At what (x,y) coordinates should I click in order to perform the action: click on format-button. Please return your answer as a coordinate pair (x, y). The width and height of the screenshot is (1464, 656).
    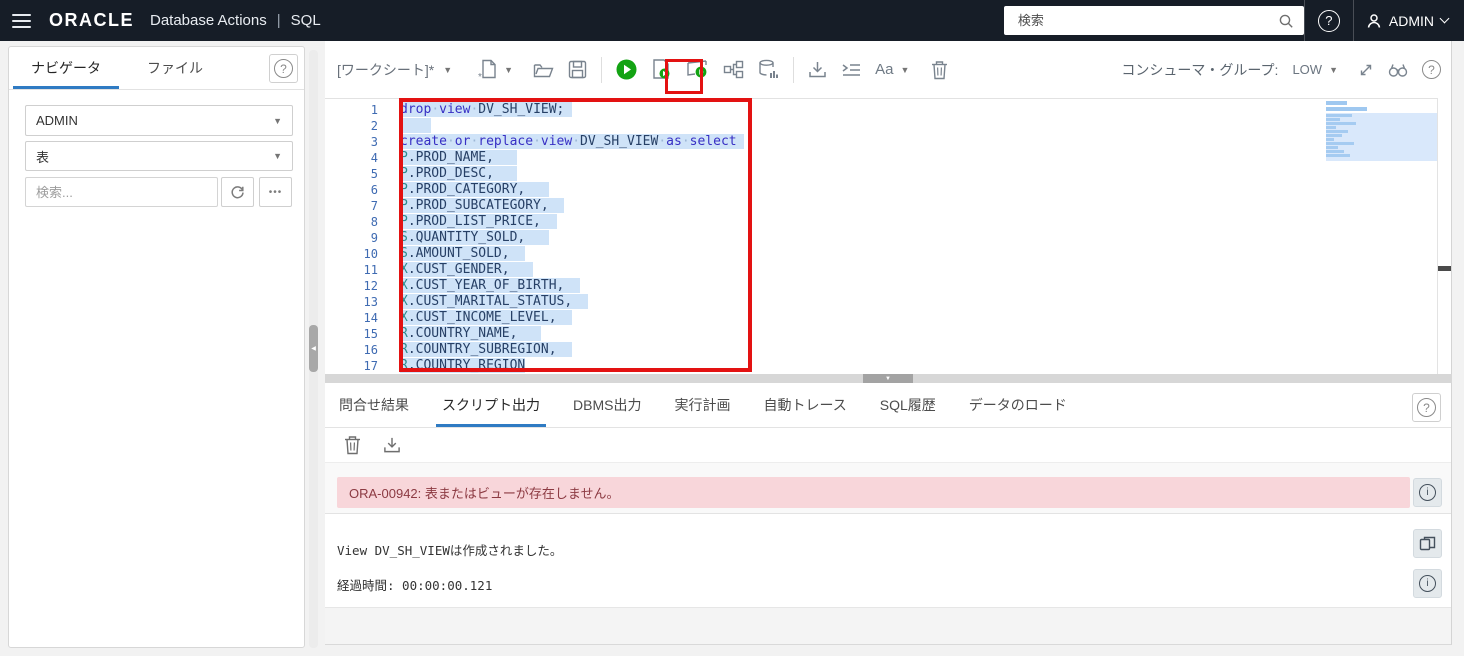
    Looking at the image, I should click on (851, 70).